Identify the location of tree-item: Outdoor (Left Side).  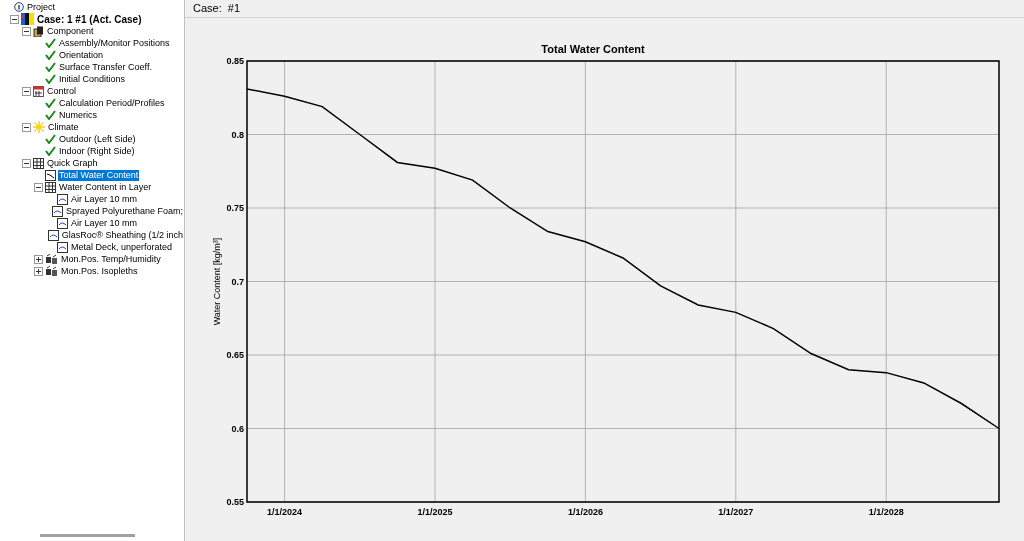
(97, 139).